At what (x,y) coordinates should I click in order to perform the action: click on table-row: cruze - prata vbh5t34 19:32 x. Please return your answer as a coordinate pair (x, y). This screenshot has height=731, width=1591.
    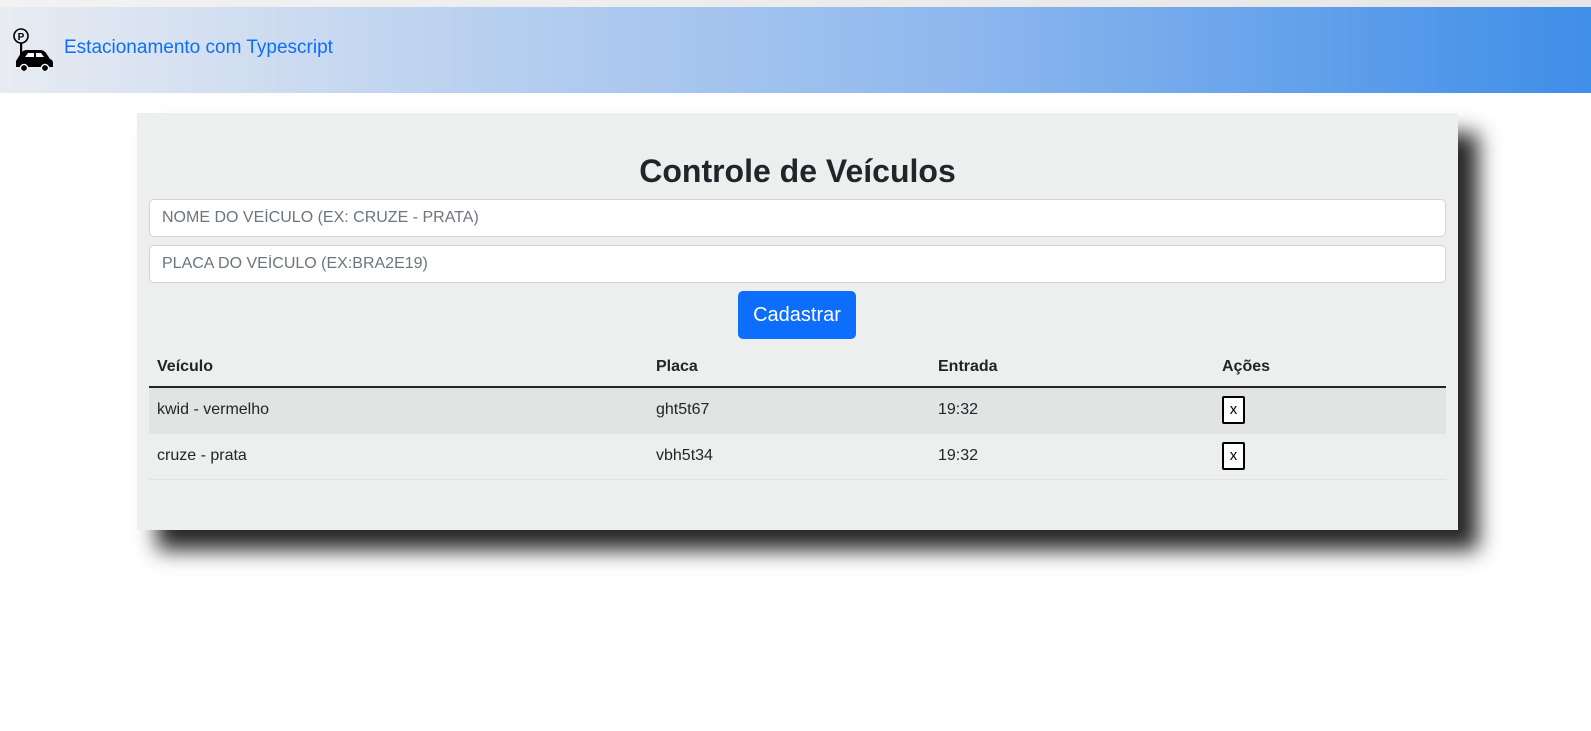
    Looking at the image, I should click on (797, 456).